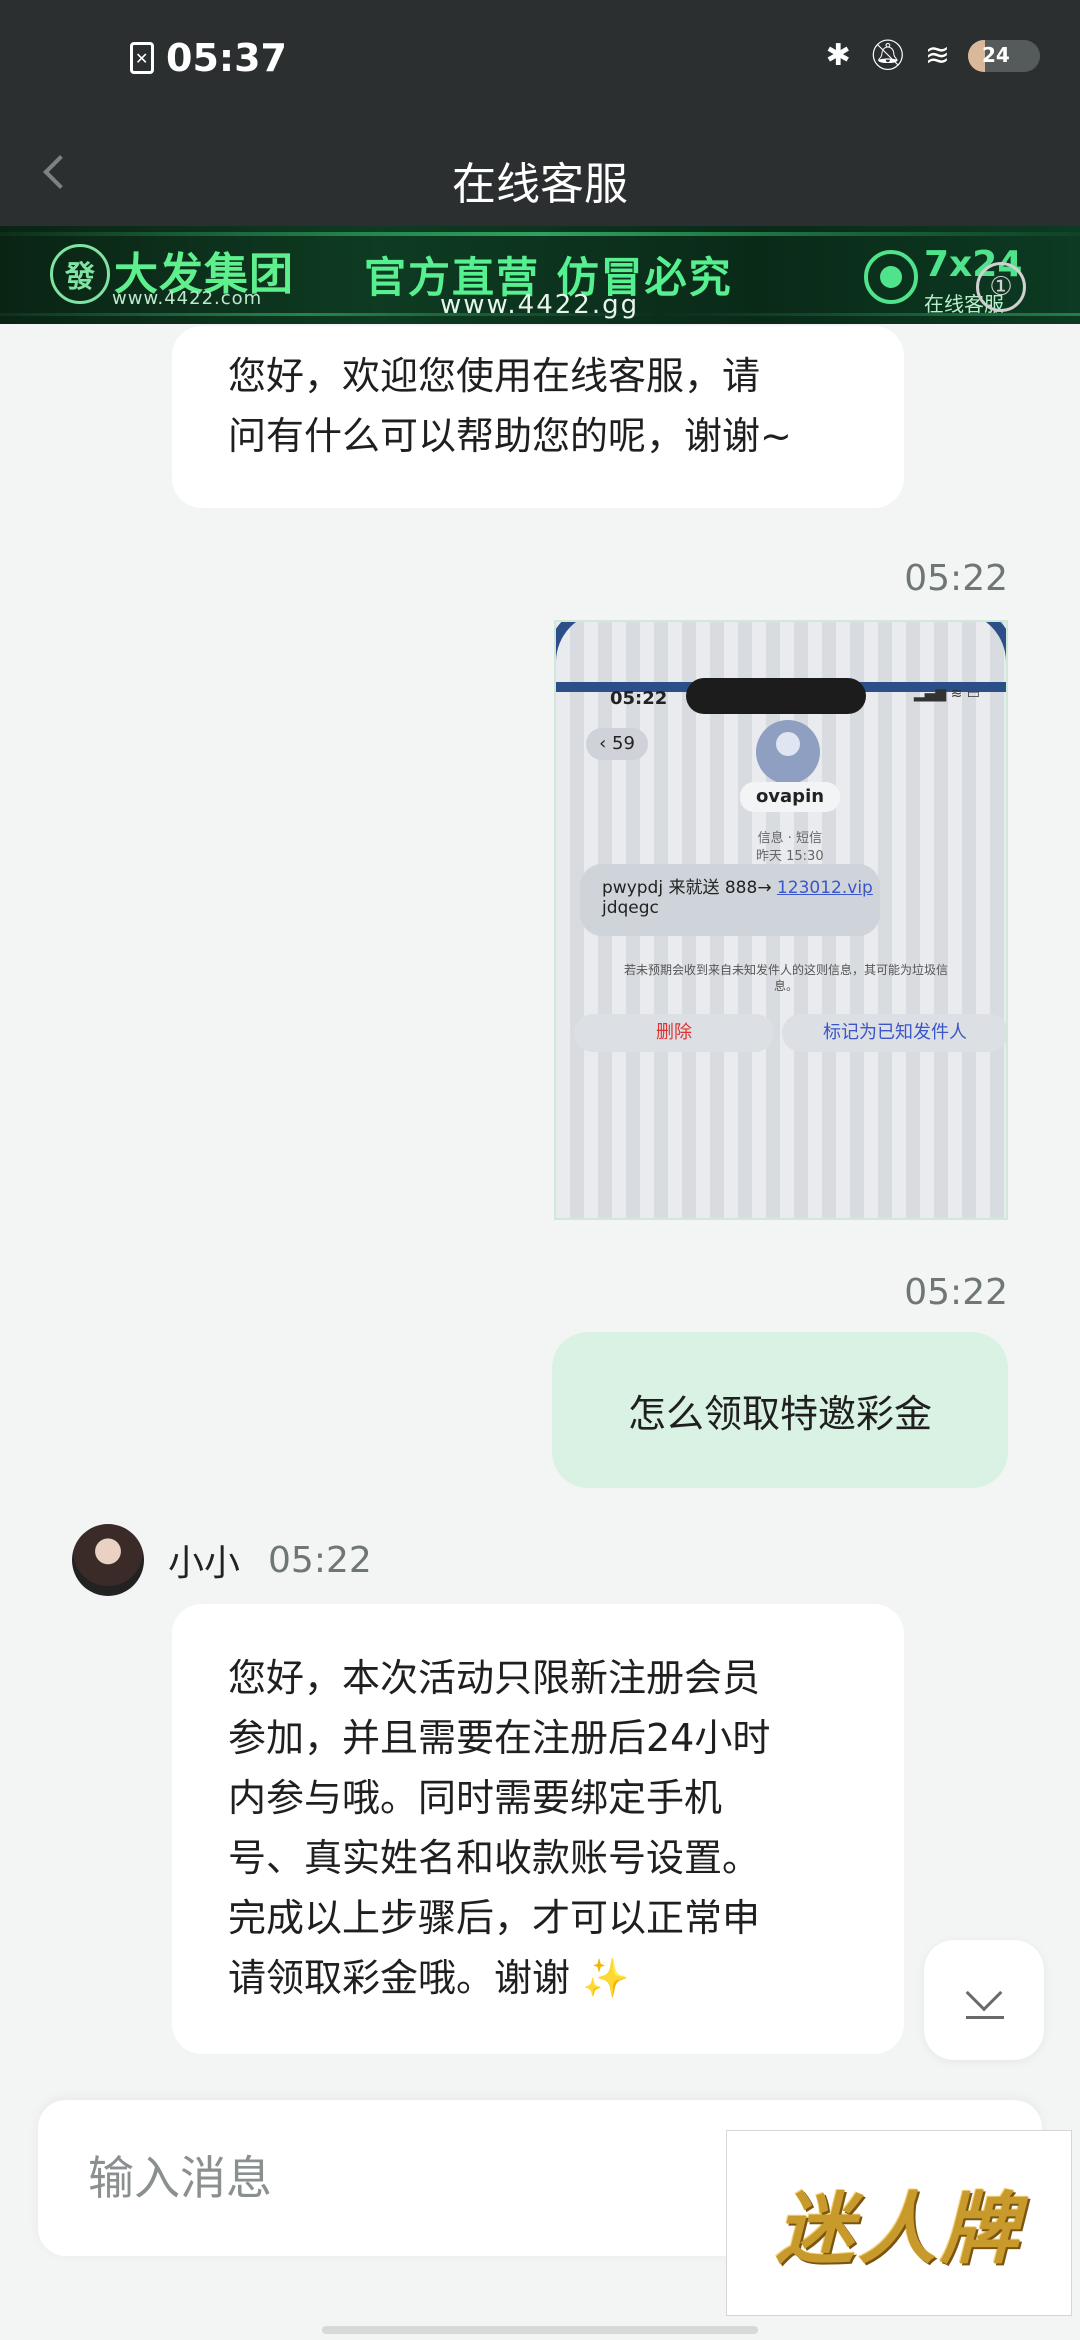  I want to click on scroll-to-bottom-button, so click(984, 2000).